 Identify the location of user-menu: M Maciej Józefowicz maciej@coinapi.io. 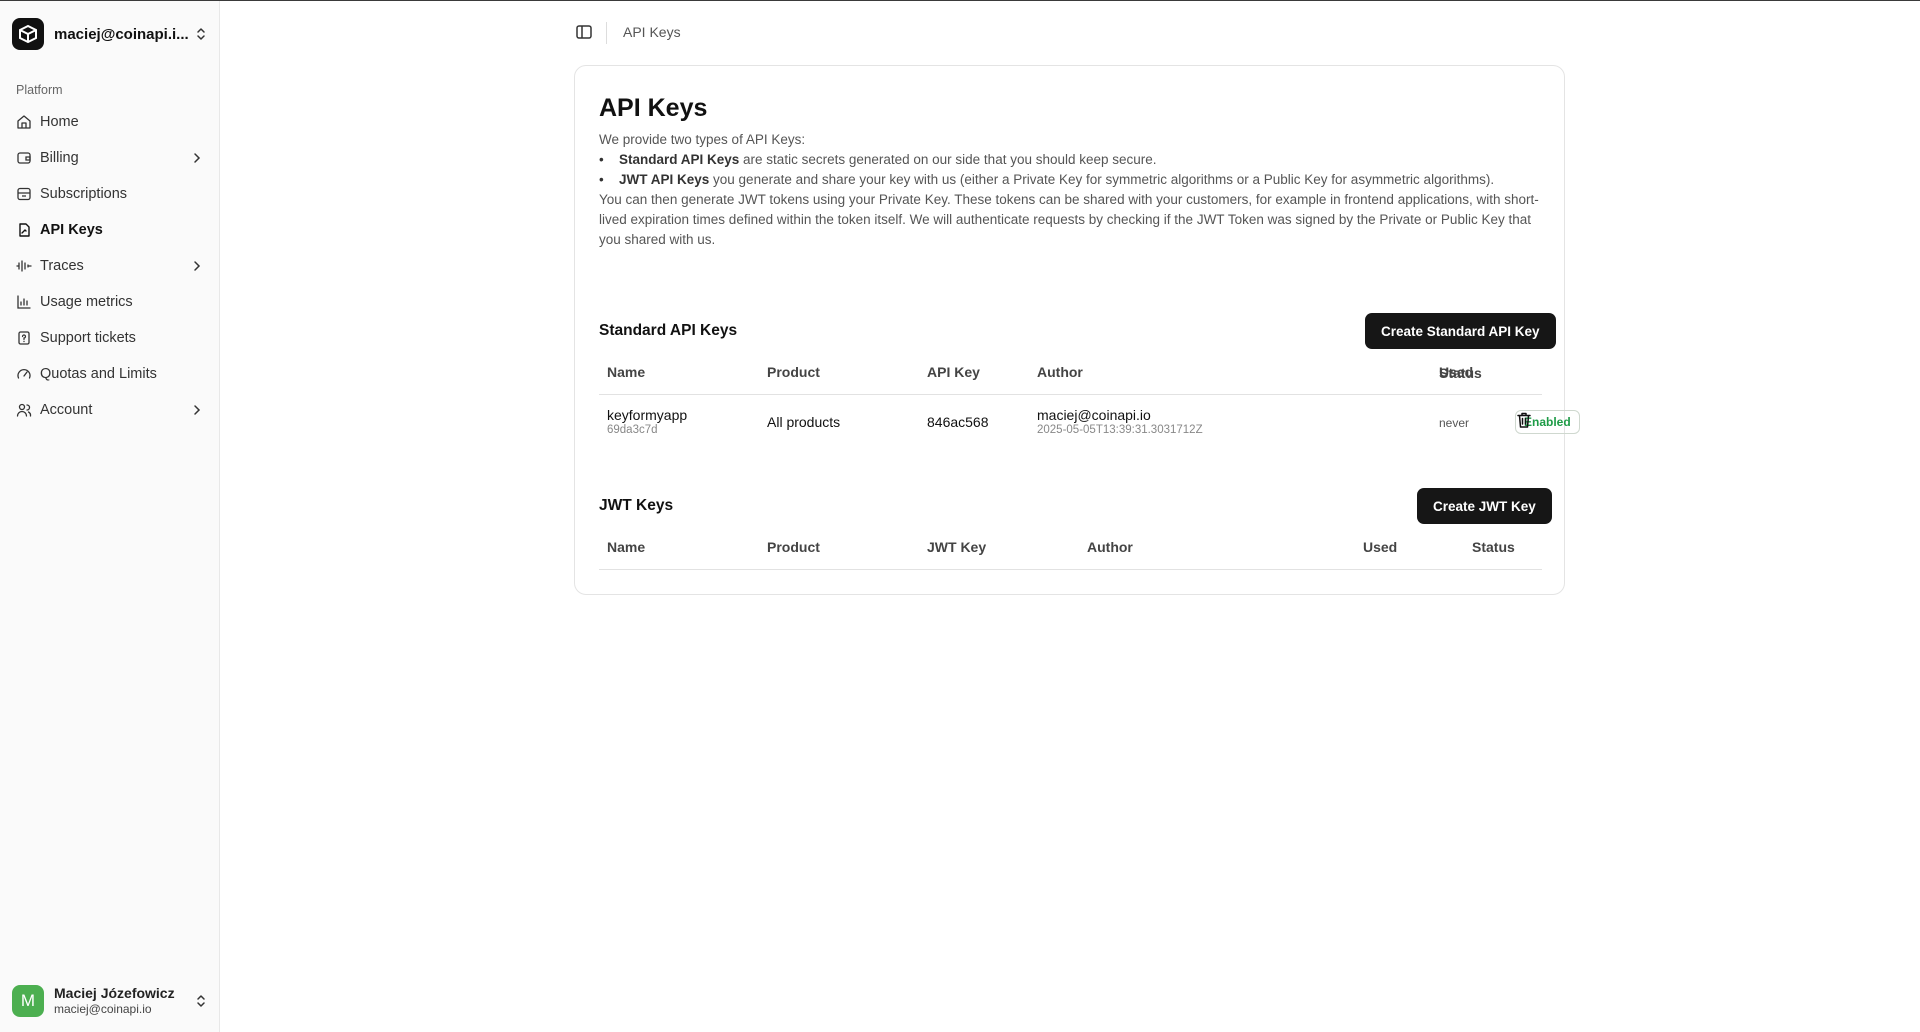
(110, 1001).